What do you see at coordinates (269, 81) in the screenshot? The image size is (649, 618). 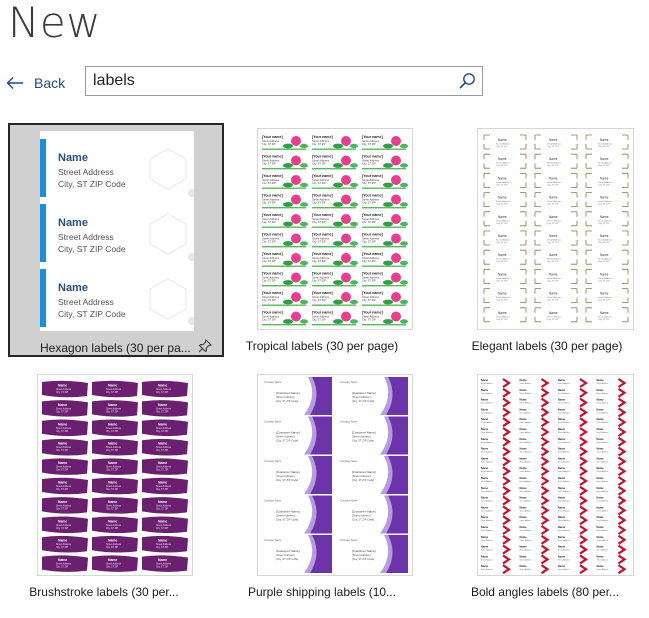 I see `search-input` at bounding box center [269, 81].